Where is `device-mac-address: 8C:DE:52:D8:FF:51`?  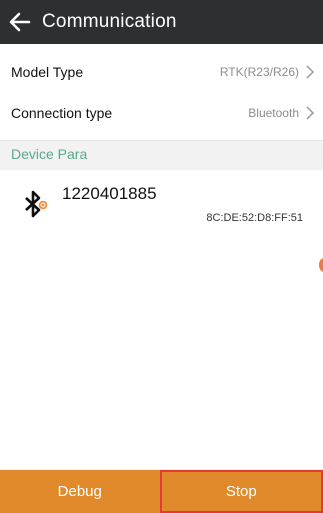
device-mac-address: 8C:DE:52:D8:FF:51 is located at coordinates (254, 218).